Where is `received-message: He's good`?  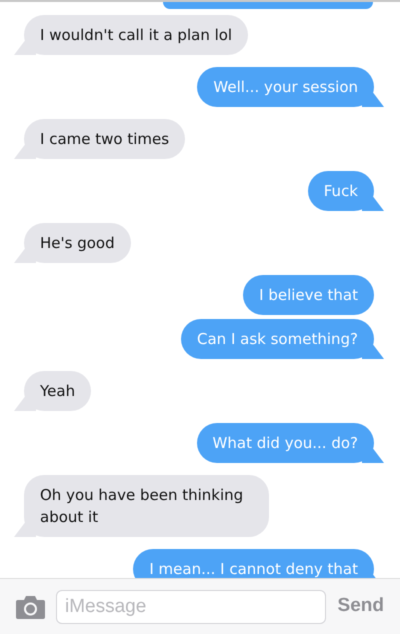
received-message: He's good is located at coordinates (72, 243).